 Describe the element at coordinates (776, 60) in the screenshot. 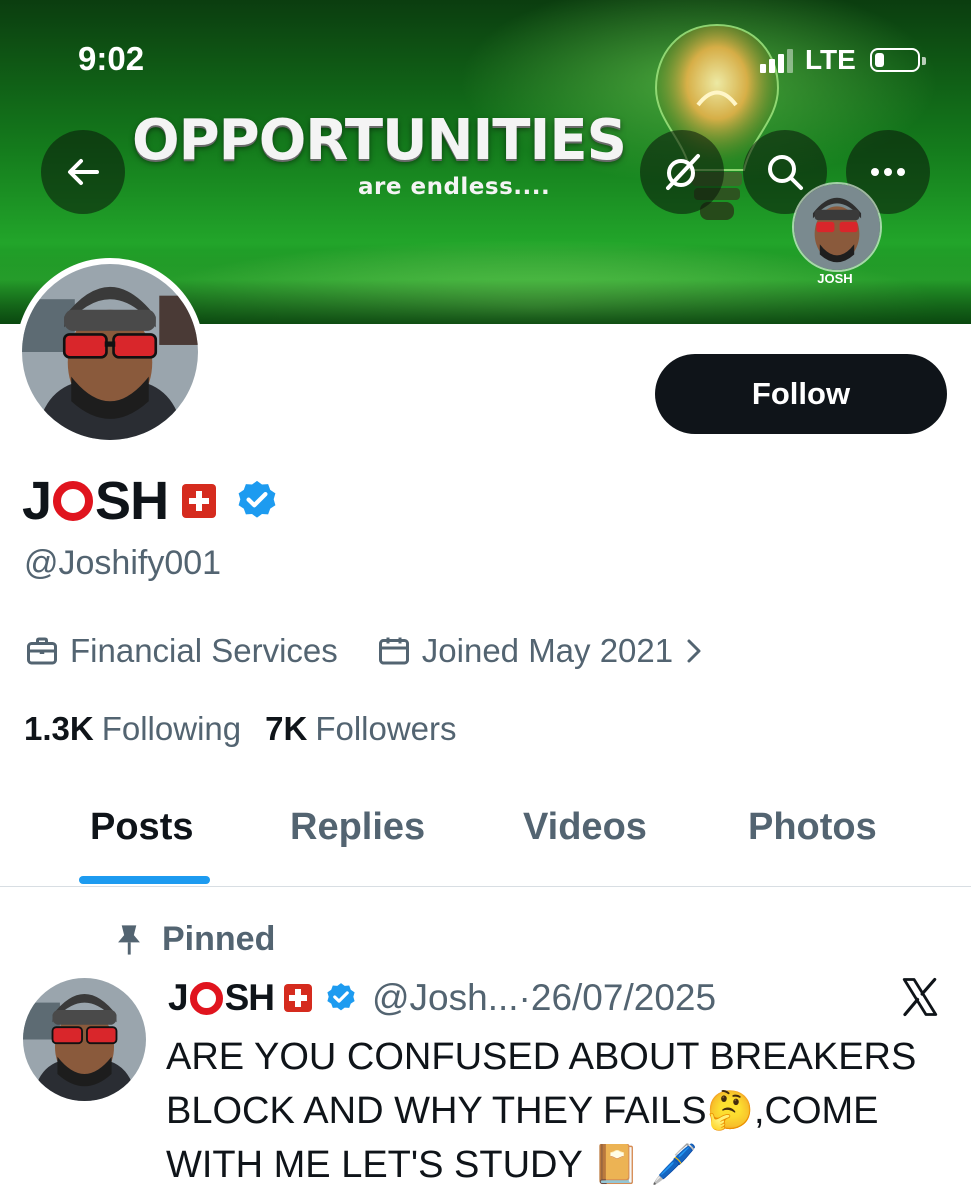

I see `signal-icon` at that location.